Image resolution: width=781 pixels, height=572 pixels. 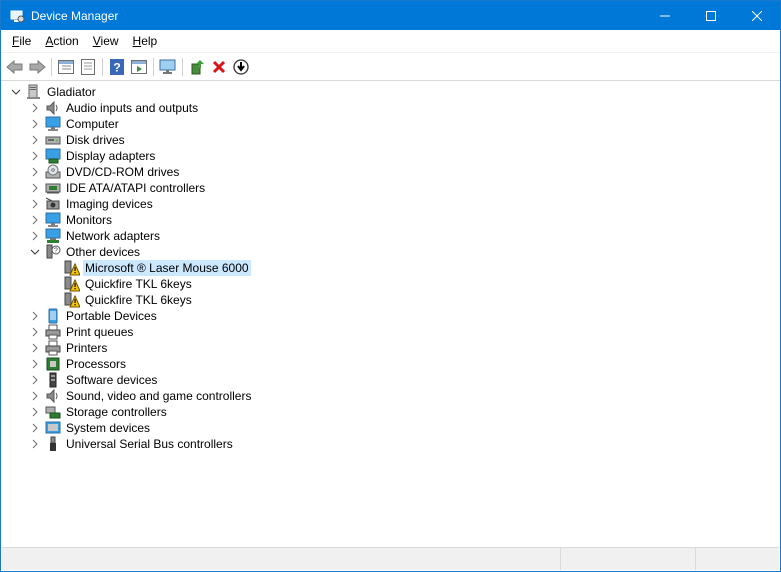 What do you see at coordinates (711, 15) in the screenshot?
I see `maximize-button` at bounding box center [711, 15].